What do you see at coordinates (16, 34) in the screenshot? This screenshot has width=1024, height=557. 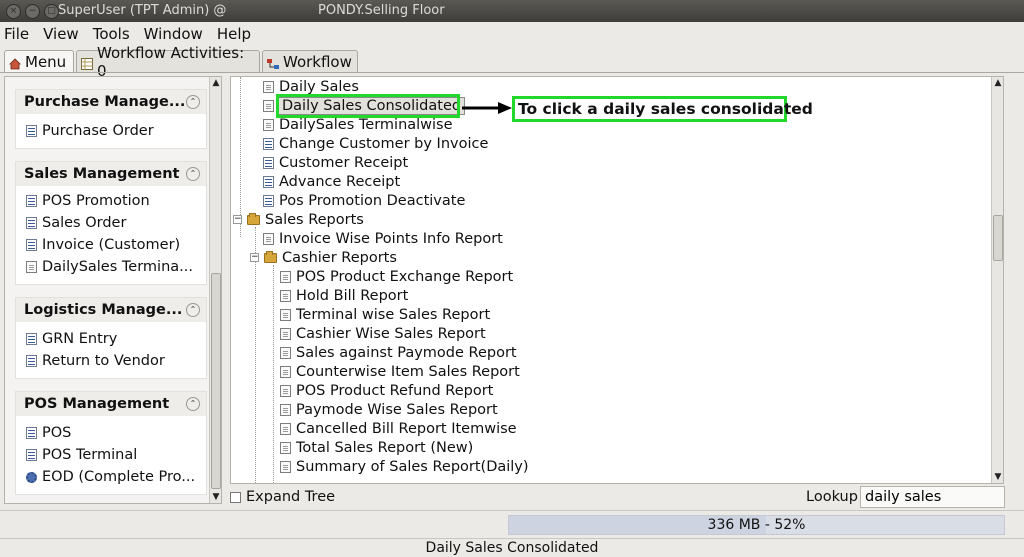 I see `menu-file: File` at bounding box center [16, 34].